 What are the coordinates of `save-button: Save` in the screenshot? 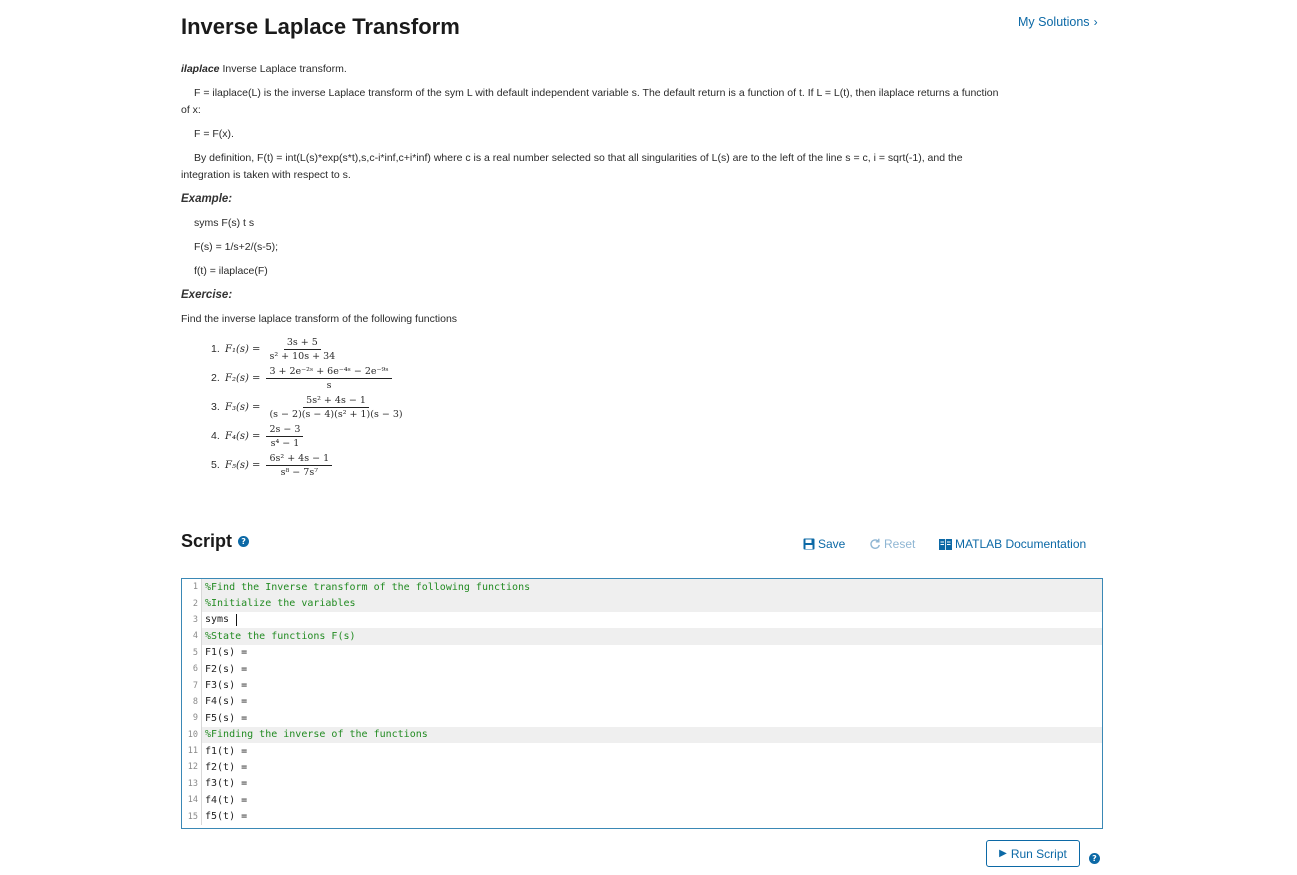 It's located at (824, 544).